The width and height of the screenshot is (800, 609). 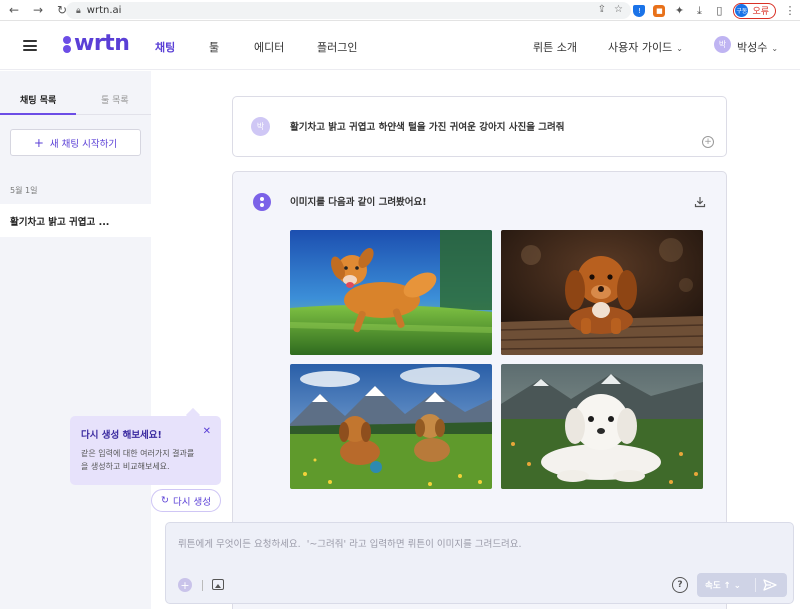 What do you see at coordinates (479, 563) in the screenshot?
I see `chat-input-area: + ? 속도 ↑ ⌄` at bounding box center [479, 563].